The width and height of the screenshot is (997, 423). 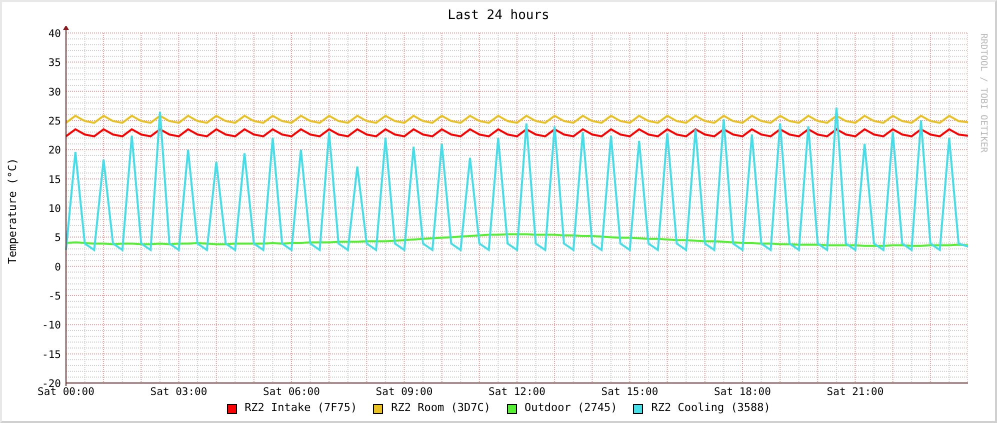 What do you see at coordinates (179, 391) in the screenshot?
I see `tick-label: Sat 03:00` at bounding box center [179, 391].